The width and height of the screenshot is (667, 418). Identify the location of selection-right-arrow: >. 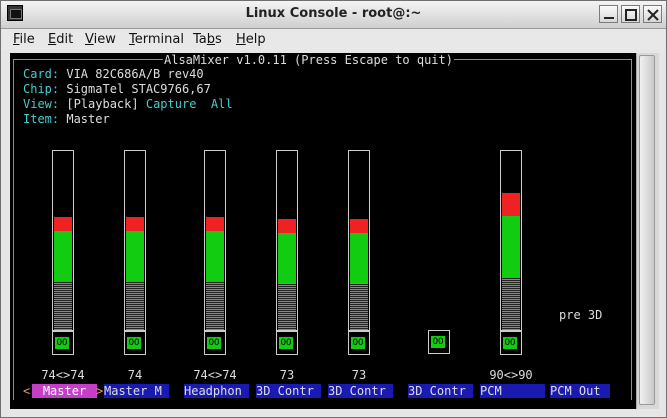
(100, 391).